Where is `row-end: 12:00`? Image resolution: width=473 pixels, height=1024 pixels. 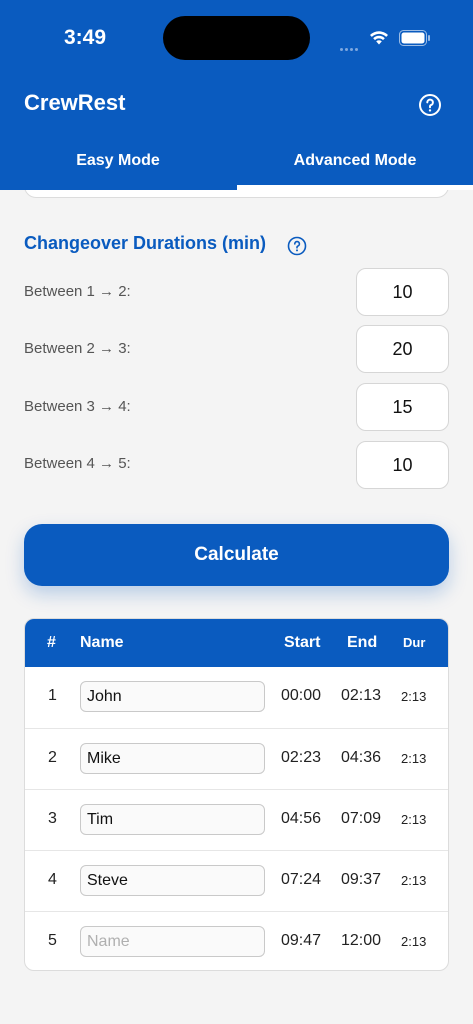
row-end: 12:00 is located at coordinates (361, 940).